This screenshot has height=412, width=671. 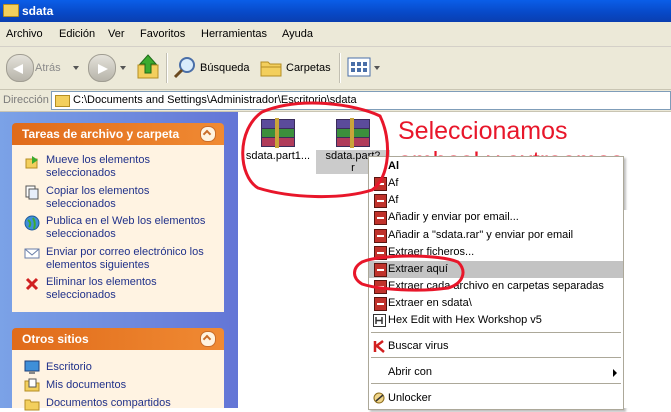 I want to click on menu-edicion: Edición, so click(x=77, y=34).